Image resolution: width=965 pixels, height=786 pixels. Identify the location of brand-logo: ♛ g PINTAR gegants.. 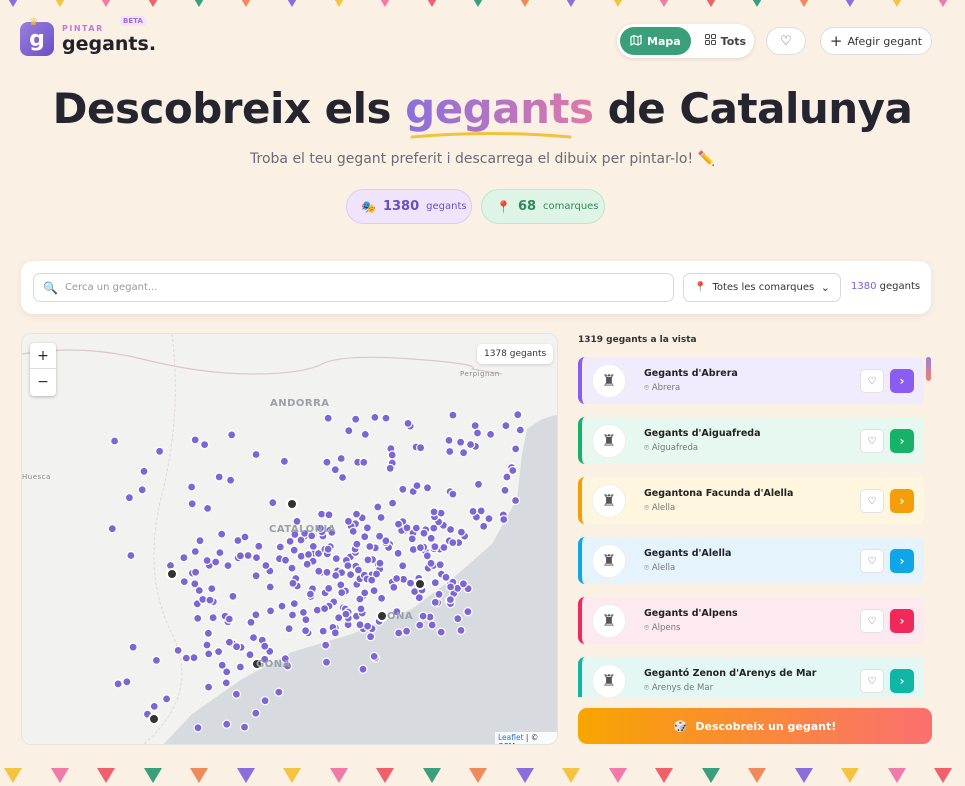
(88, 36).